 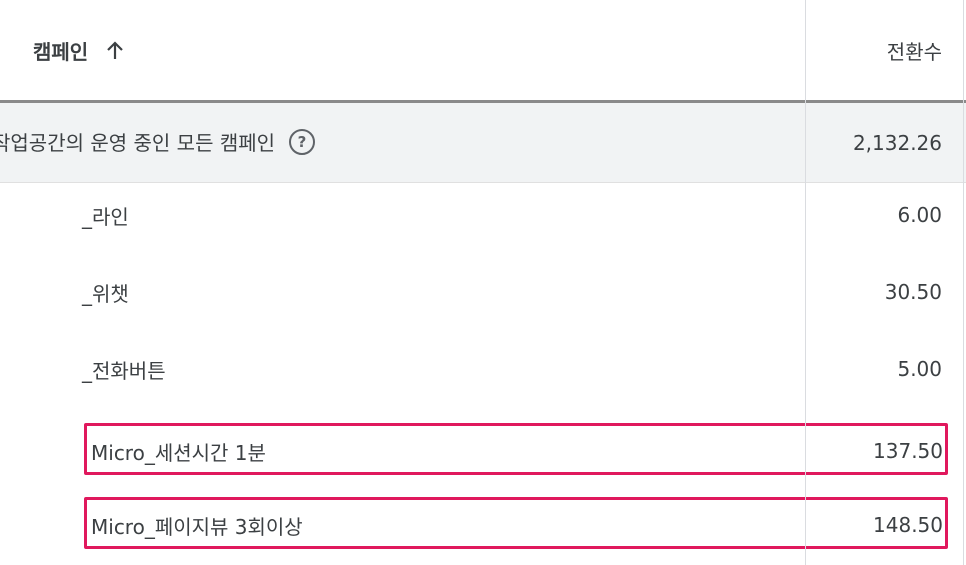 What do you see at coordinates (919, 215) in the screenshot?
I see `conversions-value: 6.00` at bounding box center [919, 215].